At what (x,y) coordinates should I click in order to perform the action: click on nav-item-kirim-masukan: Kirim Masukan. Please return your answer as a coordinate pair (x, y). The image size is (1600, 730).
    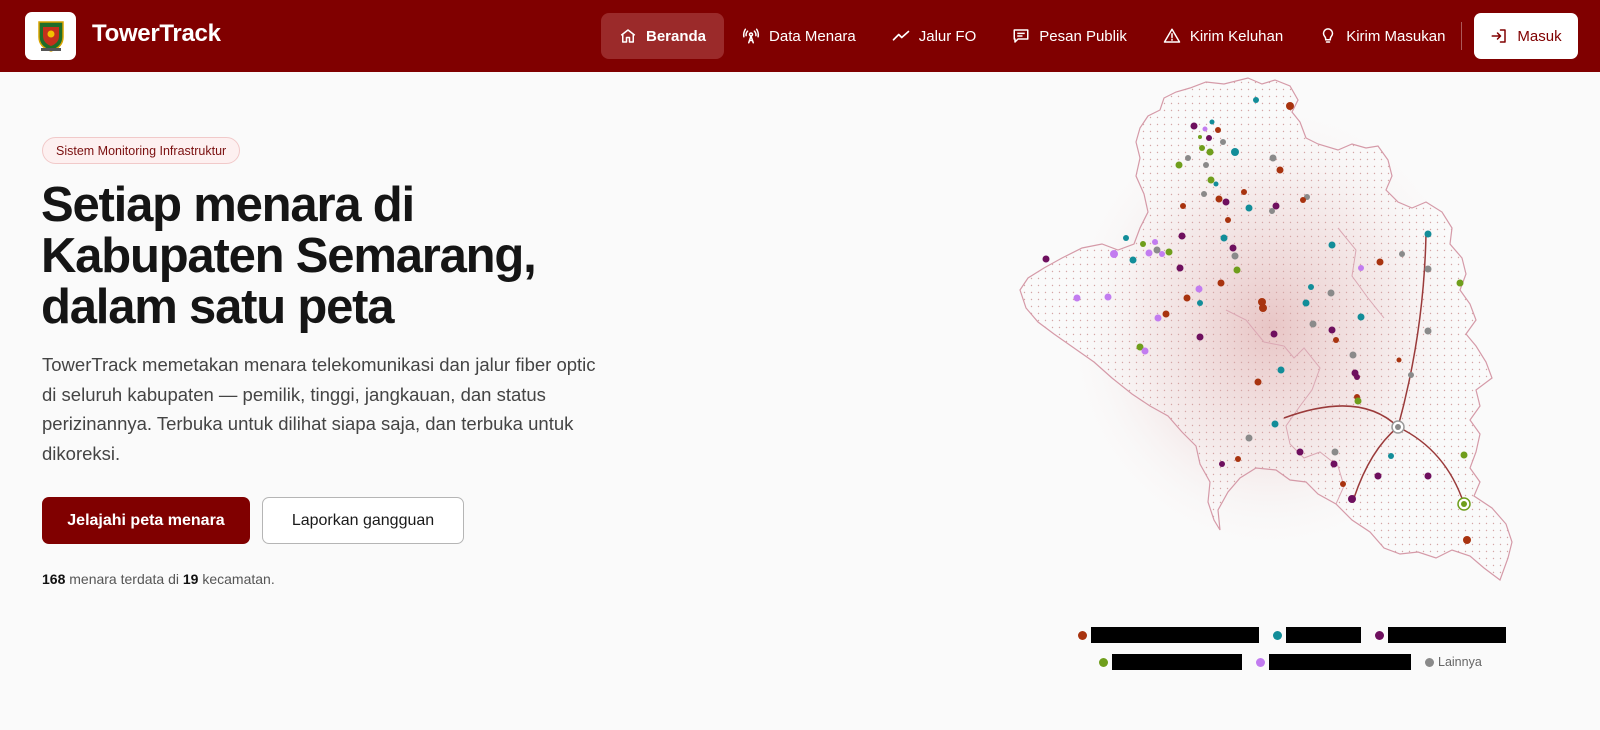
    Looking at the image, I should click on (1382, 36).